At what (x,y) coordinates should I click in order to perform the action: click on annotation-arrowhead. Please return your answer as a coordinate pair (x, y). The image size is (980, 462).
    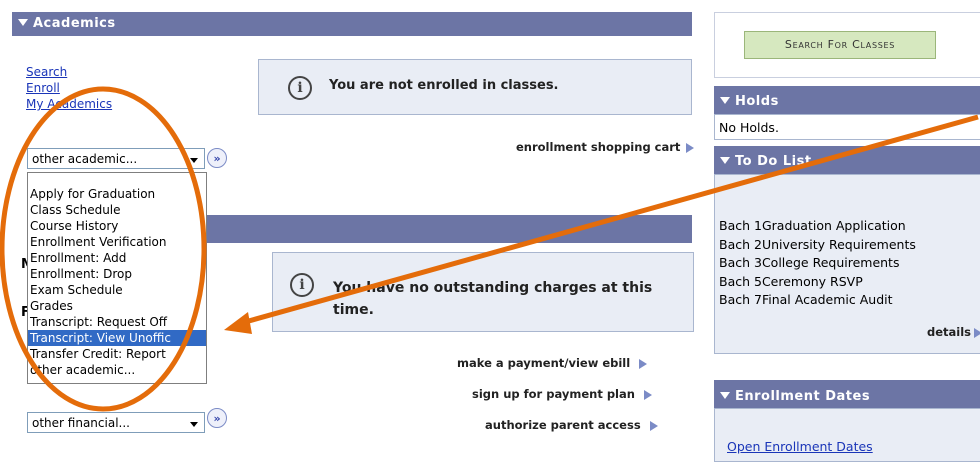
    Looking at the image, I should click on (238, 323).